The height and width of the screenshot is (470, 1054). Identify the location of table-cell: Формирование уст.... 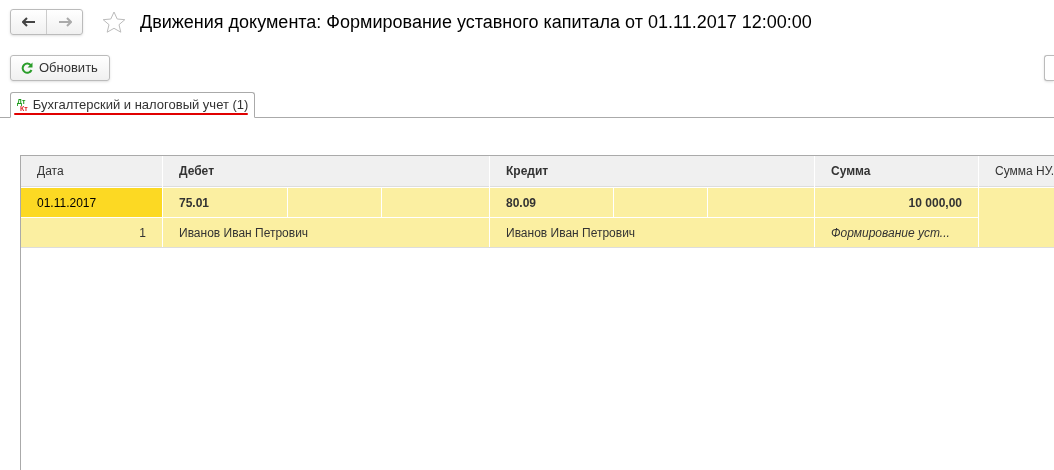
(896, 232).